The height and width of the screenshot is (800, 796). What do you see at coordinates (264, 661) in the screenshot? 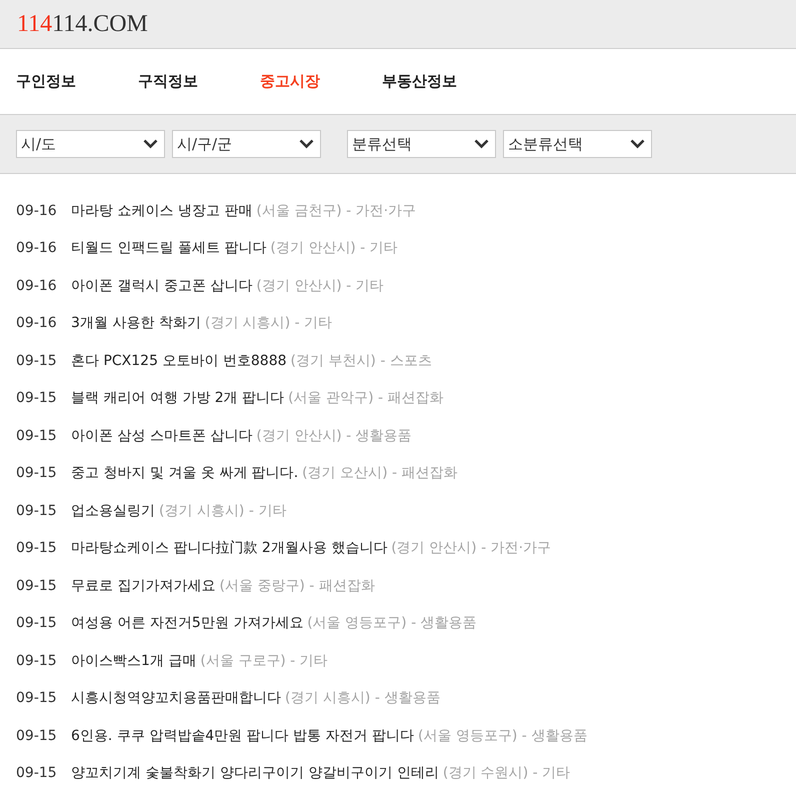
I see `post-location-category: (서울 구로구) - 기타` at bounding box center [264, 661].